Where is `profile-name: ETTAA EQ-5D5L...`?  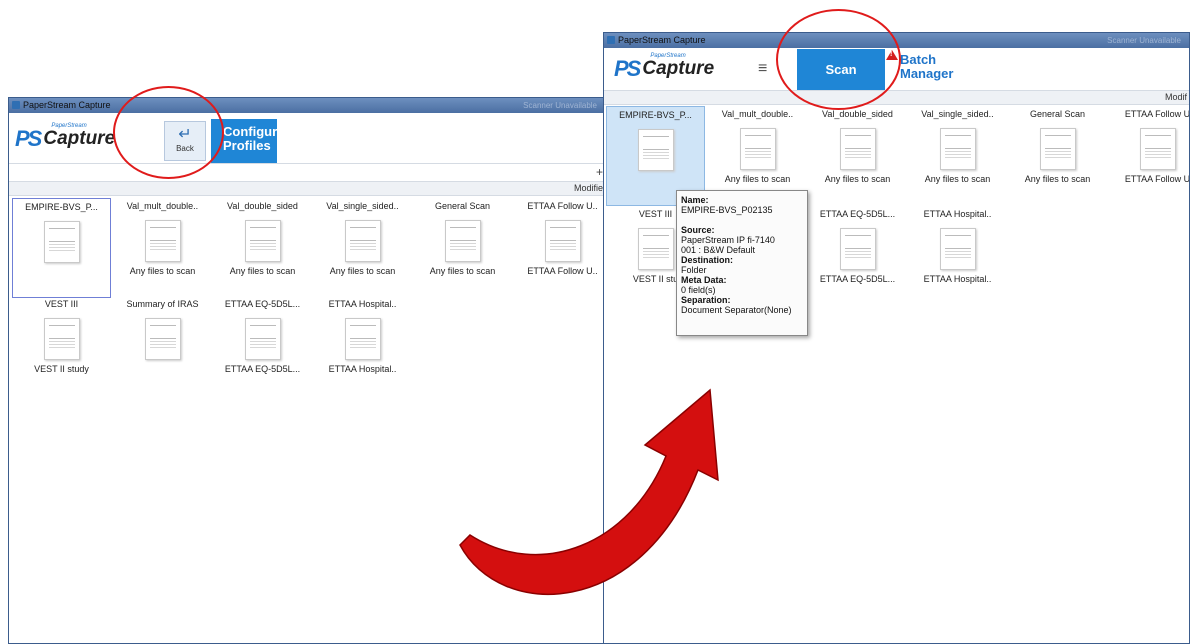
profile-name: ETTAA EQ-5D5L... is located at coordinates (857, 214).